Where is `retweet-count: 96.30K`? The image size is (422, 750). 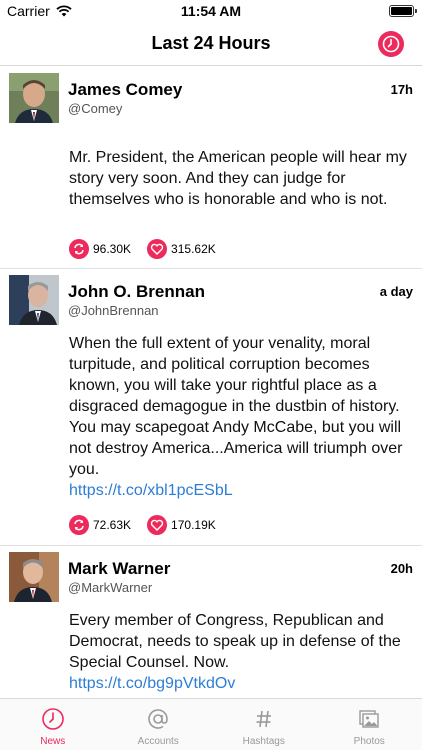 retweet-count: 96.30K is located at coordinates (112, 249).